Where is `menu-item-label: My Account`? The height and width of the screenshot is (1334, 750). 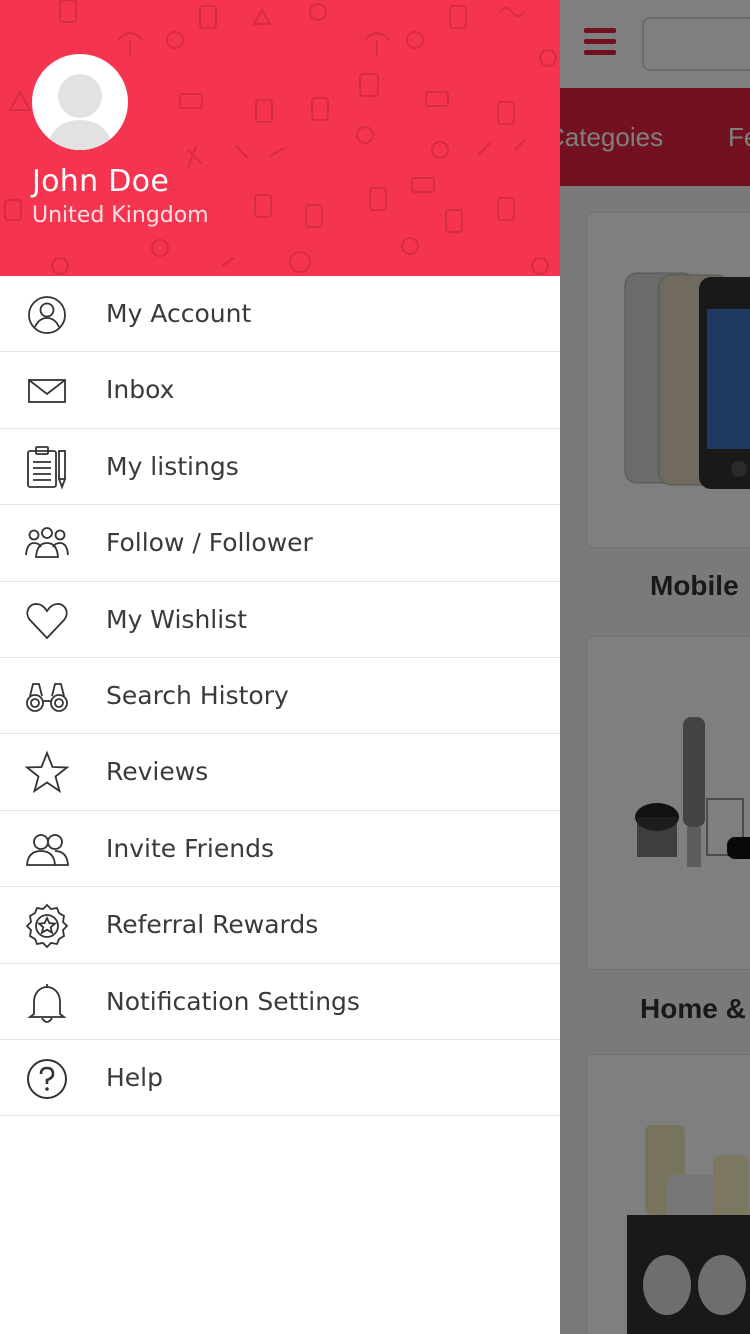
menu-item-label: My Account is located at coordinates (179, 313).